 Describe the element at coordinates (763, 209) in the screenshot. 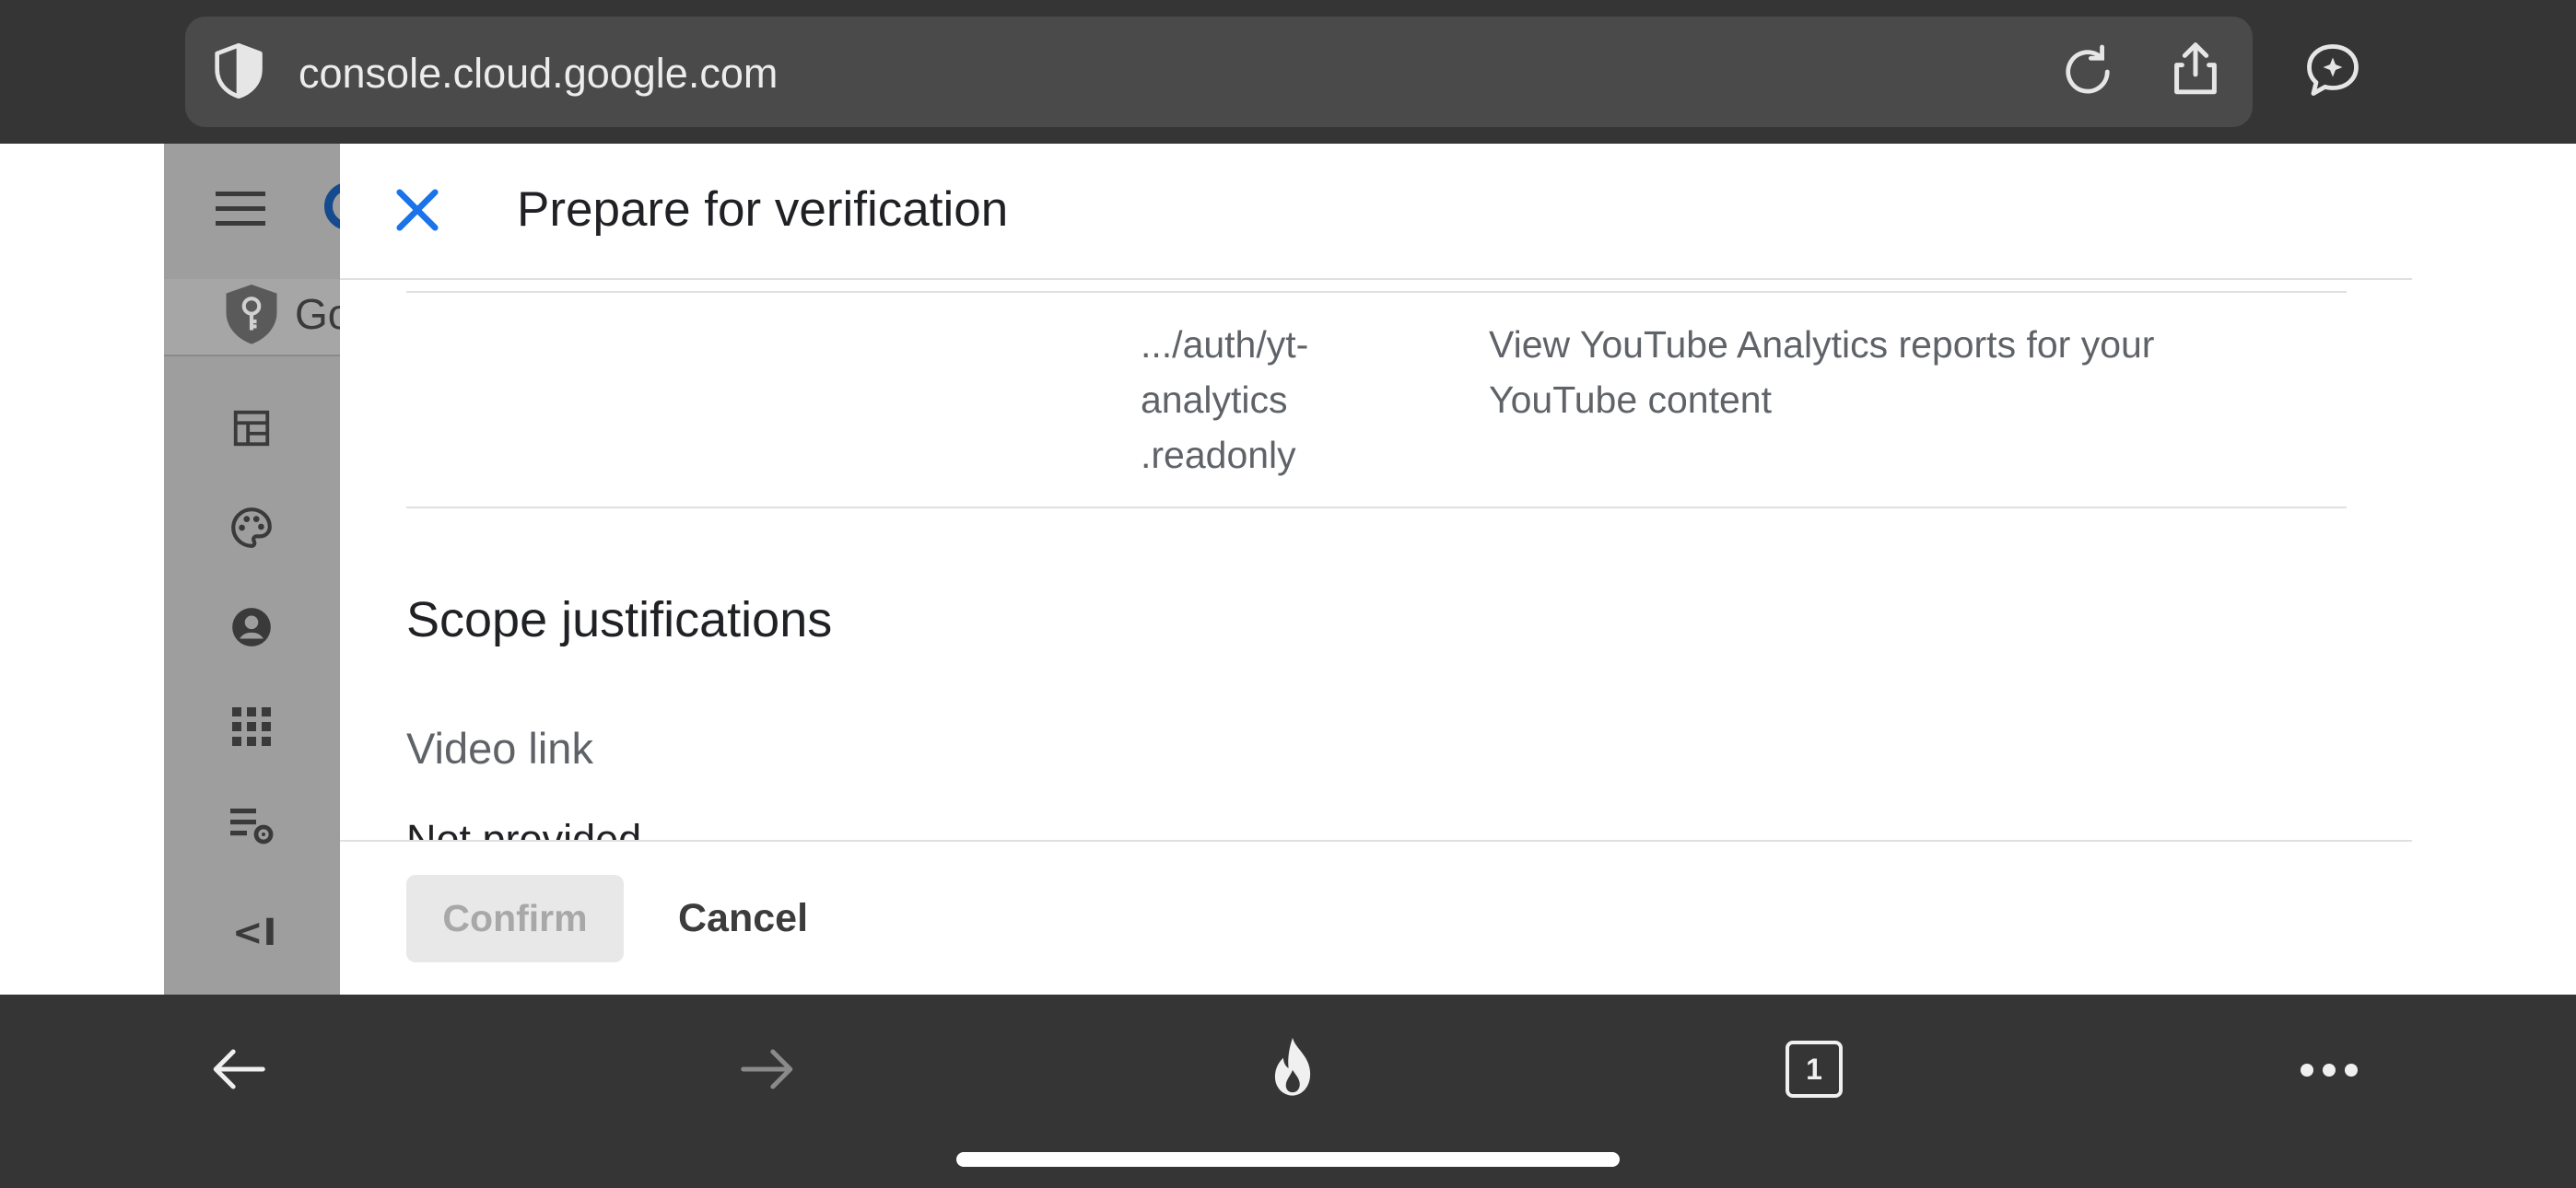

I see `dialog-title: Prepare for verification` at that location.